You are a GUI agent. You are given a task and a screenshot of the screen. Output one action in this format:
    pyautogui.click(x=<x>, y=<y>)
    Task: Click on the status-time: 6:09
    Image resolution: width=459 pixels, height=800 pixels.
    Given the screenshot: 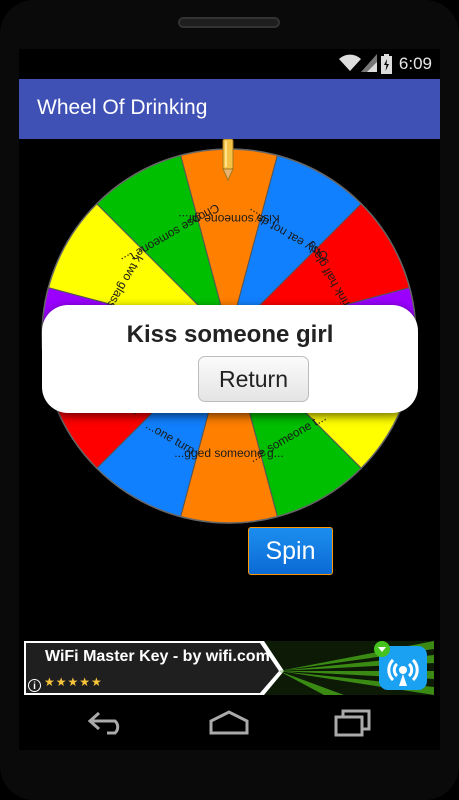 What is the action you would take?
    pyautogui.click(x=415, y=63)
    